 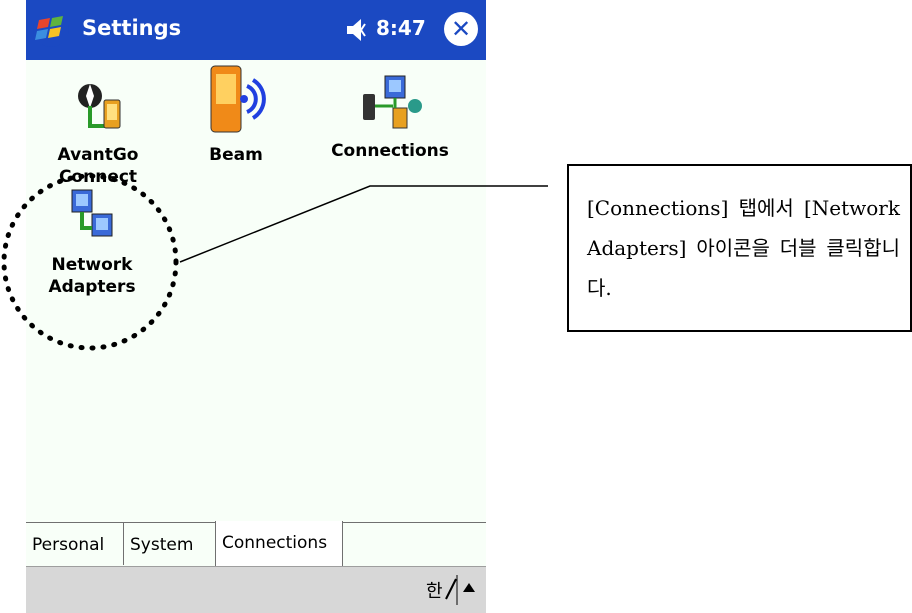 What do you see at coordinates (401, 28) in the screenshot?
I see `clock-time: 8:47` at bounding box center [401, 28].